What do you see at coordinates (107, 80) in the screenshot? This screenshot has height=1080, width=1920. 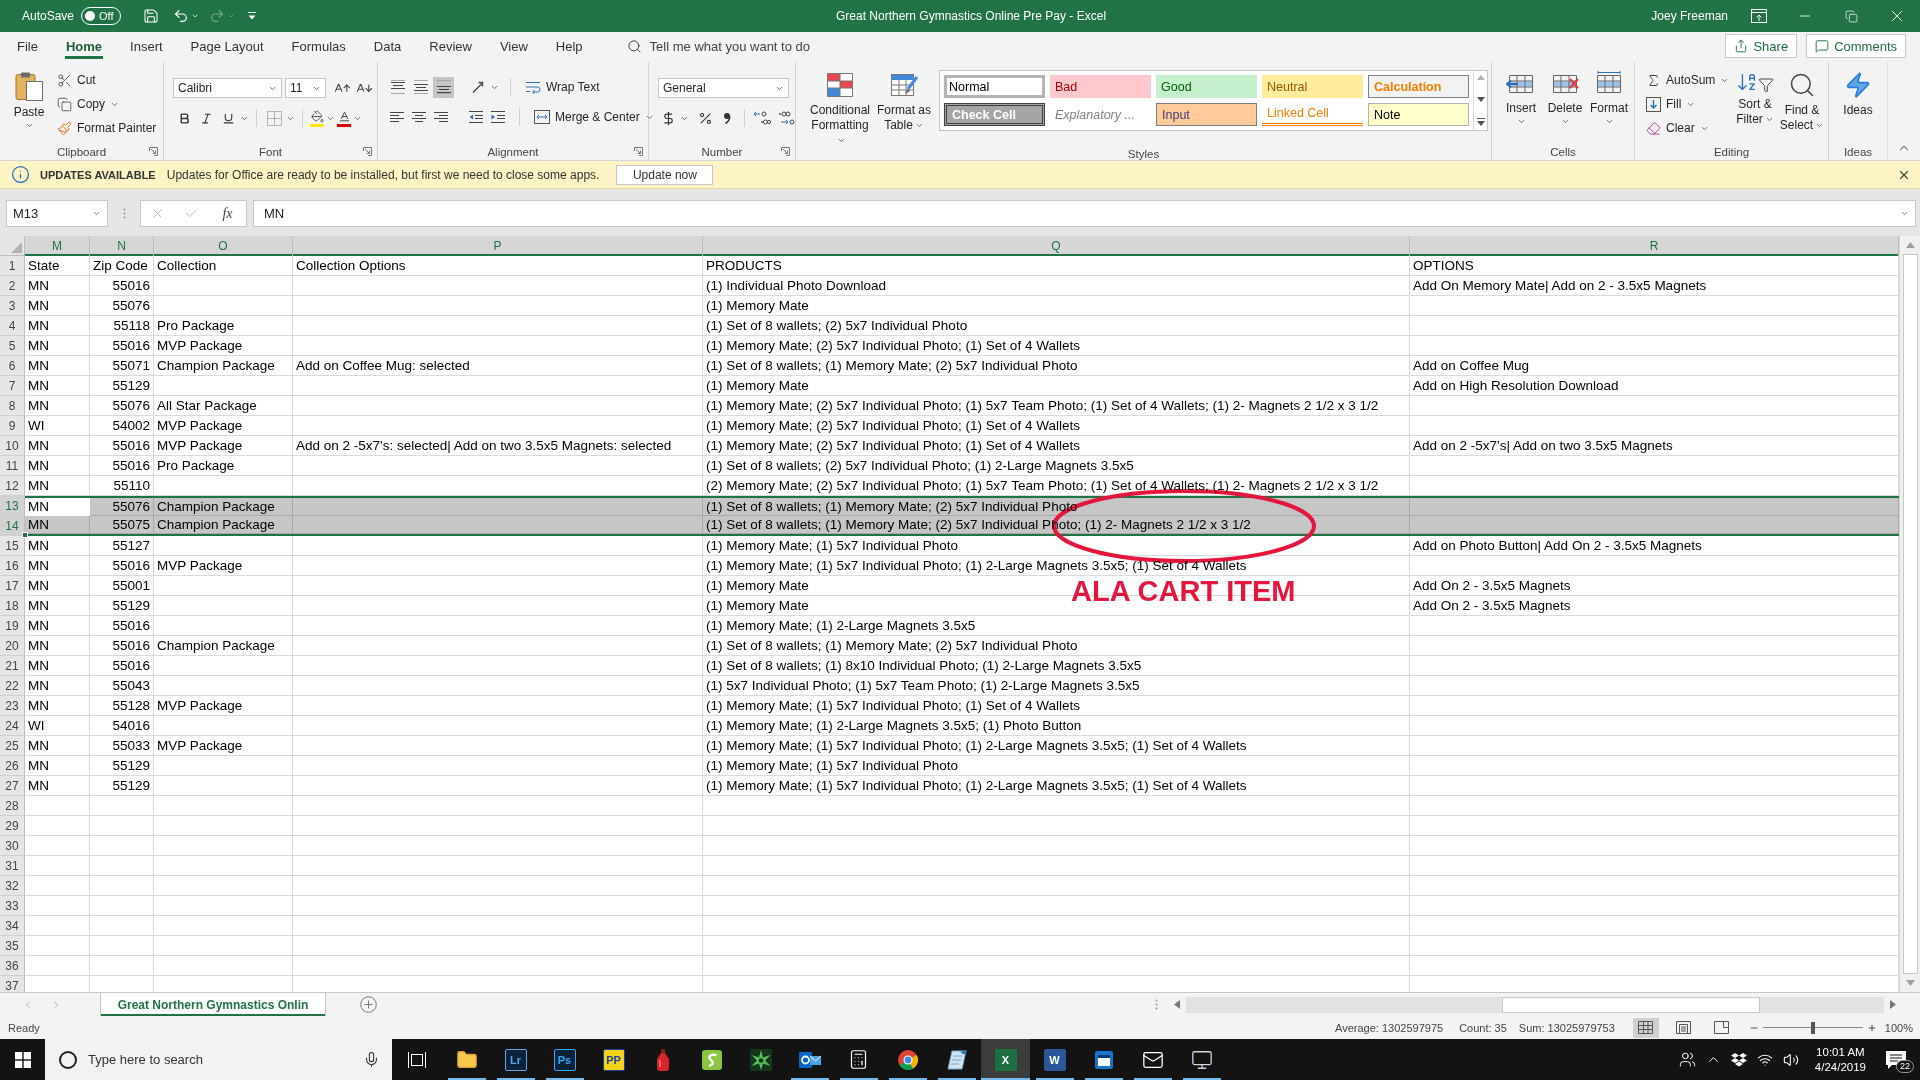 I see `cut-button: Cut` at bounding box center [107, 80].